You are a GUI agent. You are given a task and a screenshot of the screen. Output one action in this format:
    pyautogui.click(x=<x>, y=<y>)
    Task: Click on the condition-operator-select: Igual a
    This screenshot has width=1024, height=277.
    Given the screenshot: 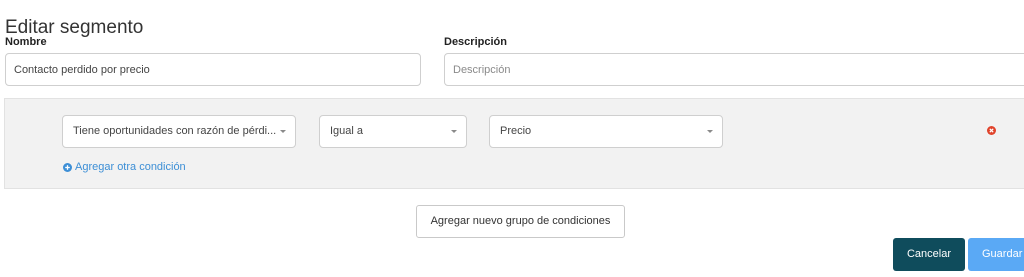 What is the action you would take?
    pyautogui.click(x=393, y=131)
    